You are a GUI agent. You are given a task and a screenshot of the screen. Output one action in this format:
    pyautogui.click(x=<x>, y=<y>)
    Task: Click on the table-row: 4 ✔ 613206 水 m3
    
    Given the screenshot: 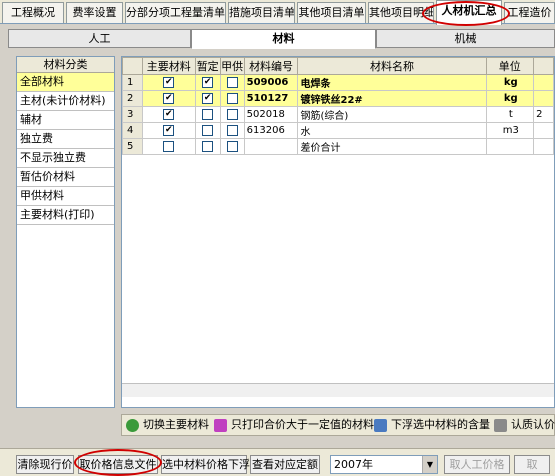 What is the action you would take?
    pyautogui.click(x=338, y=130)
    